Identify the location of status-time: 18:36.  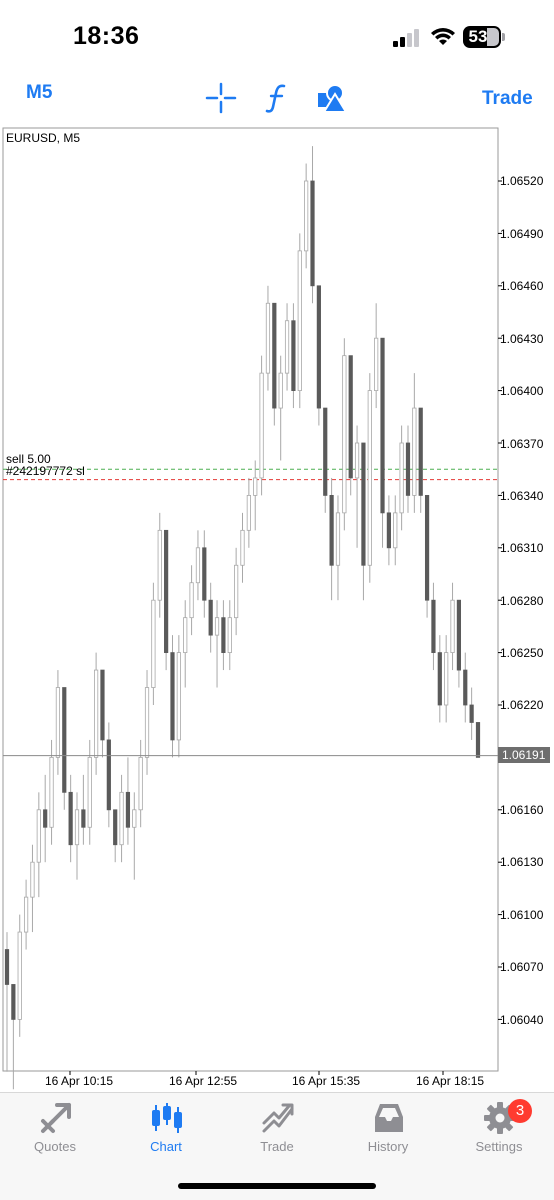
(106, 36).